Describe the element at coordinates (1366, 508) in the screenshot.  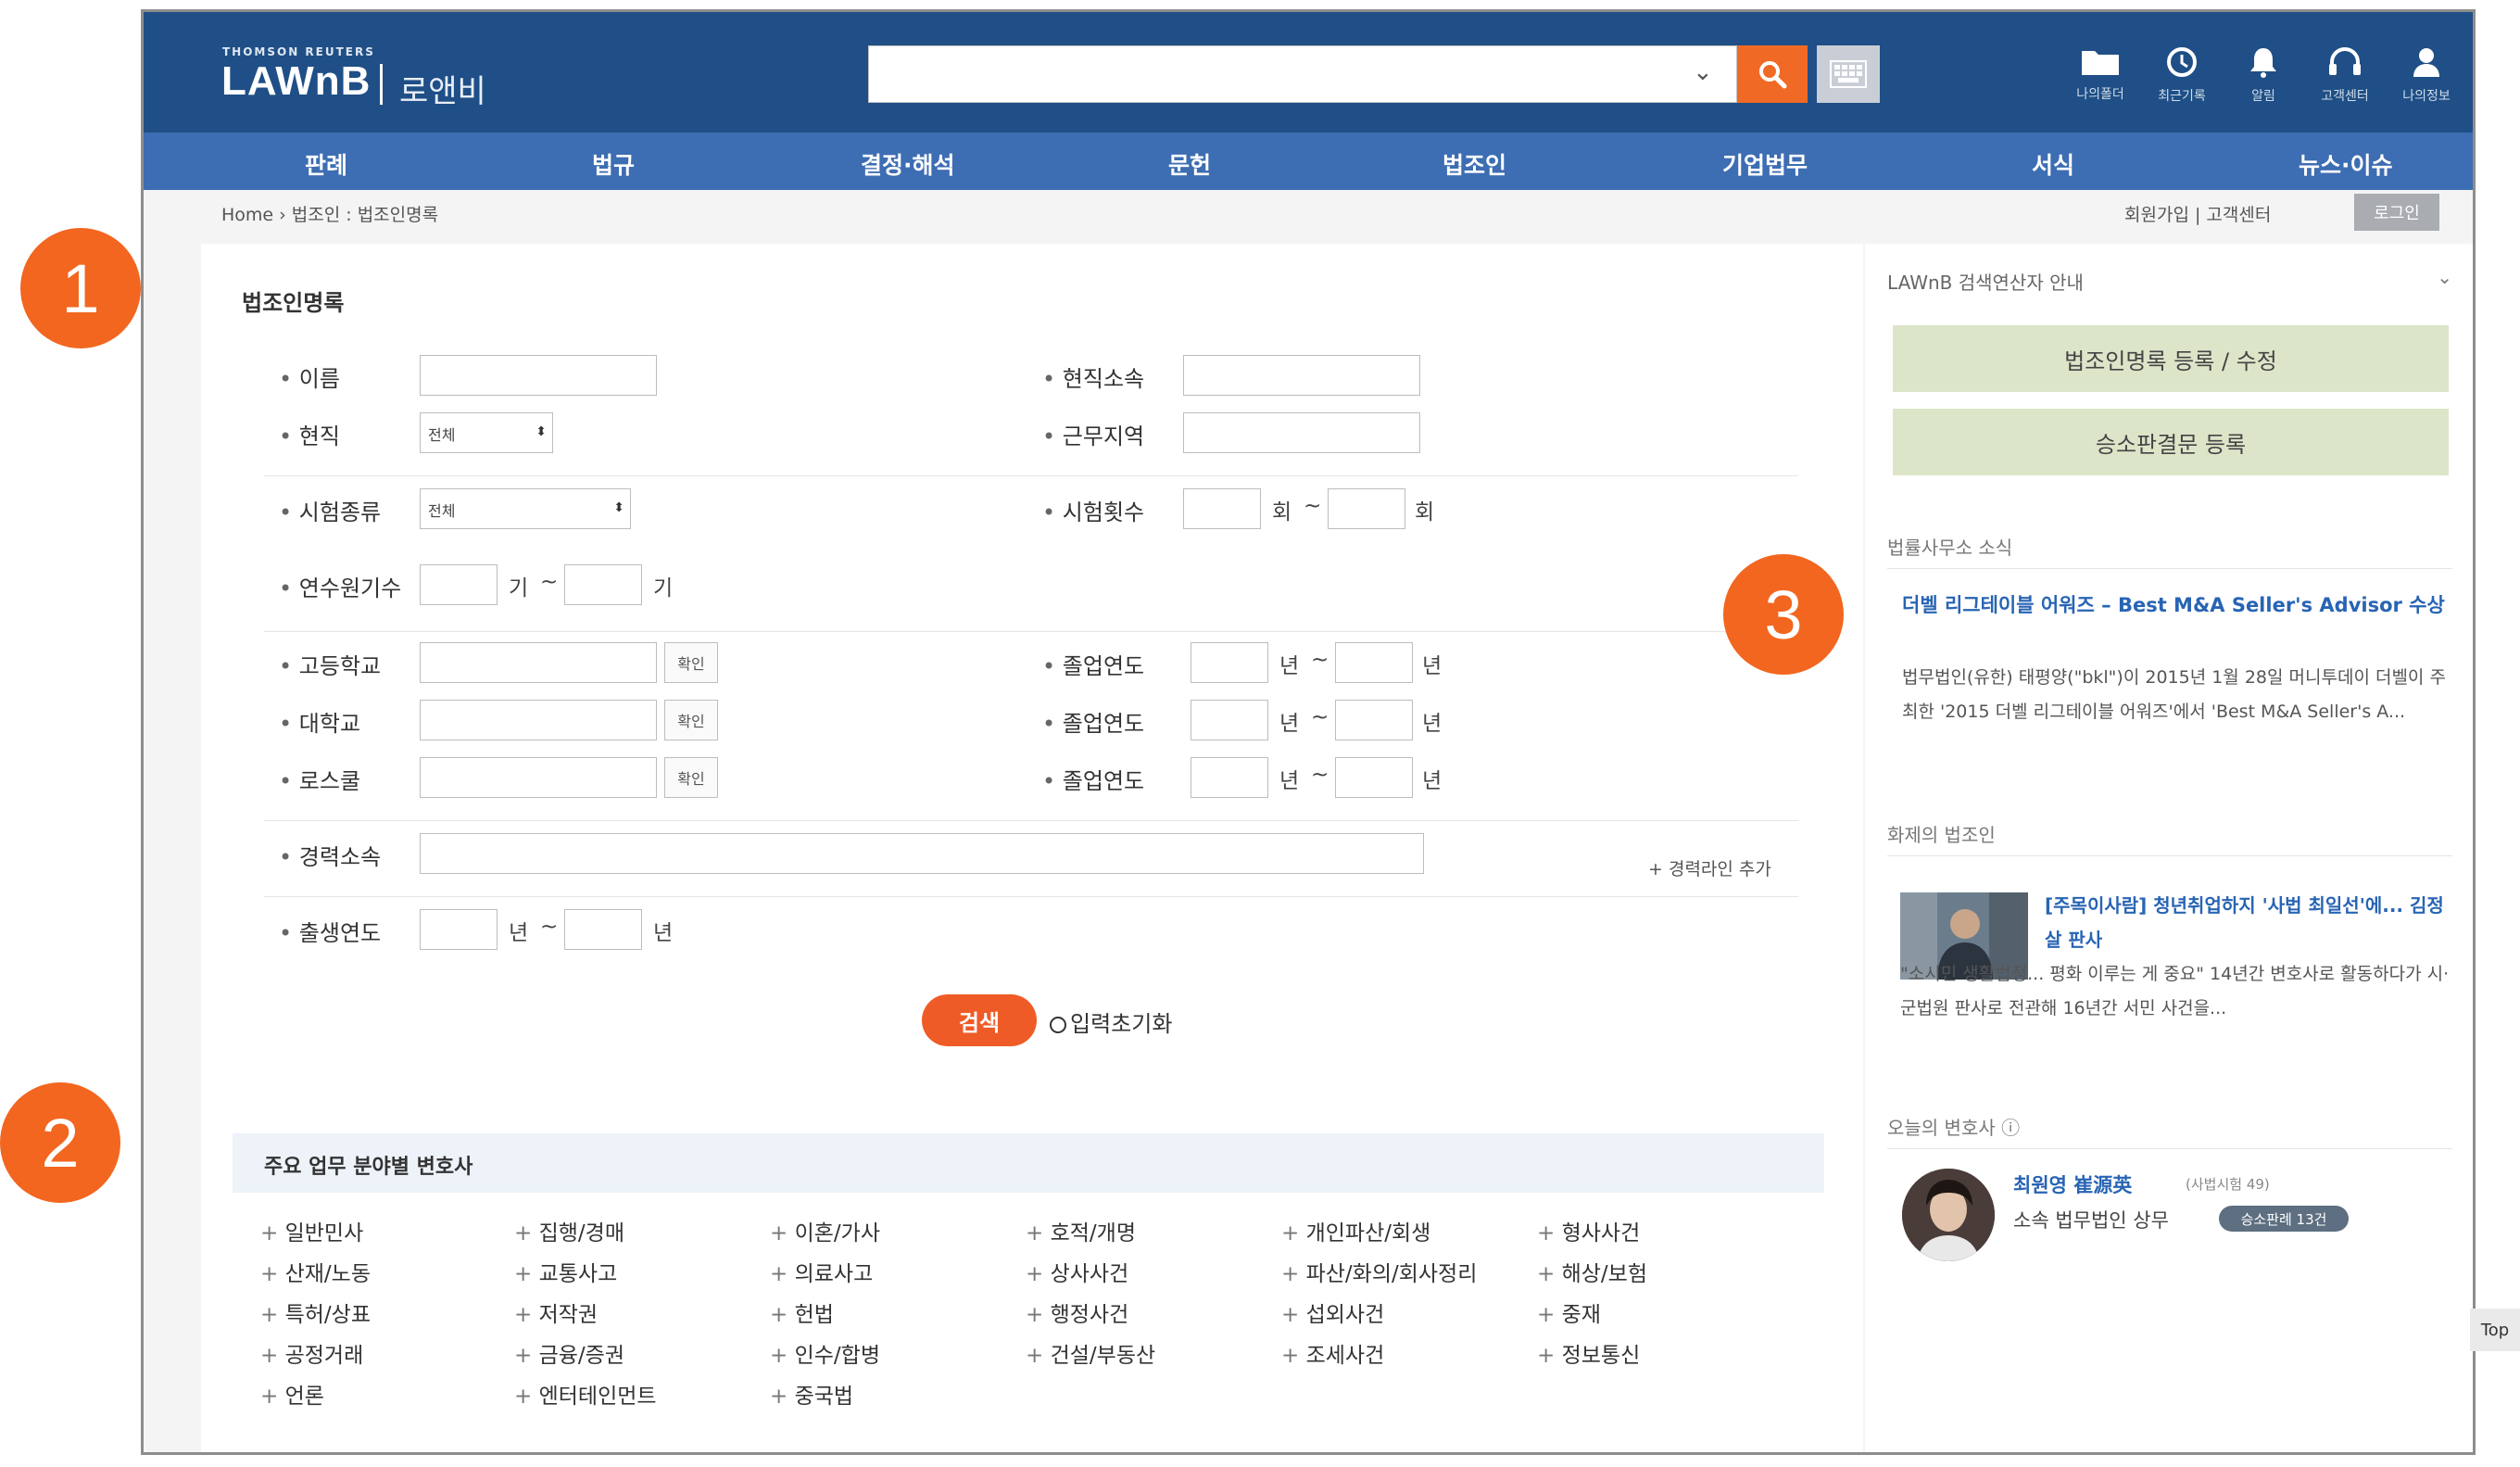
I see `exam-round-to-input` at that location.